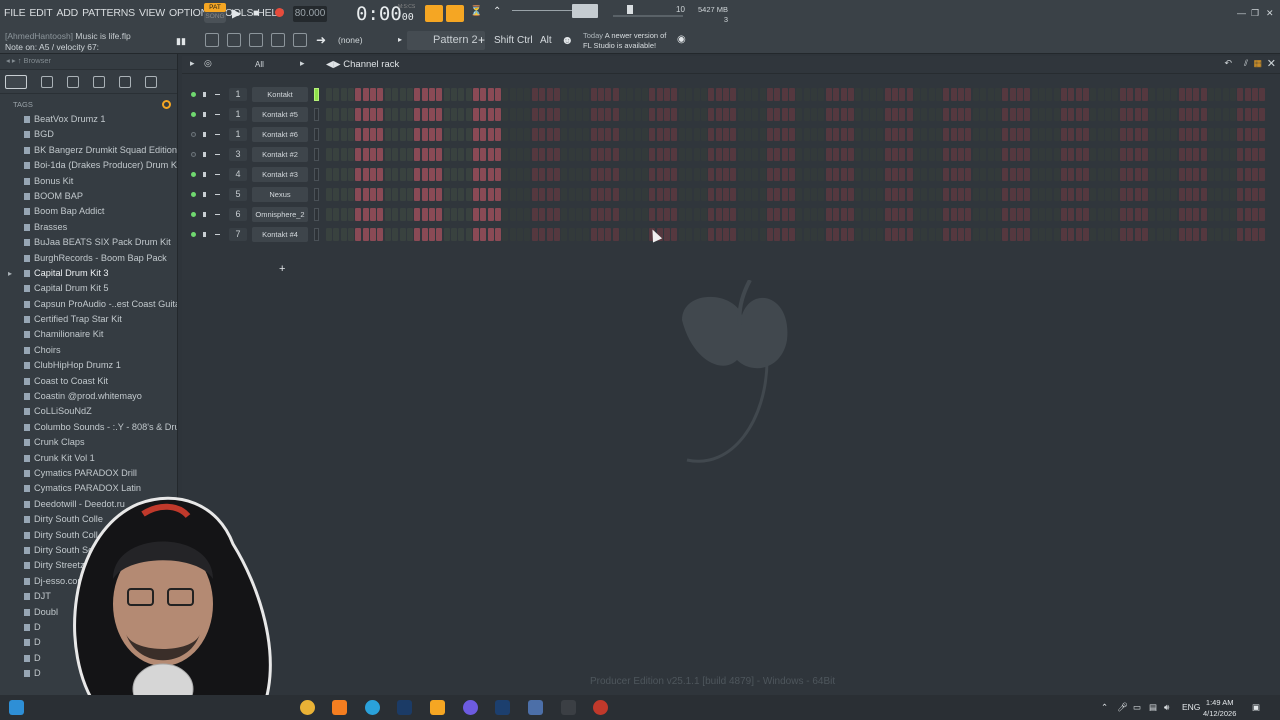 The width and height of the screenshot is (1280, 720). I want to click on channel-name-button: Kontakt #4, so click(280, 234).